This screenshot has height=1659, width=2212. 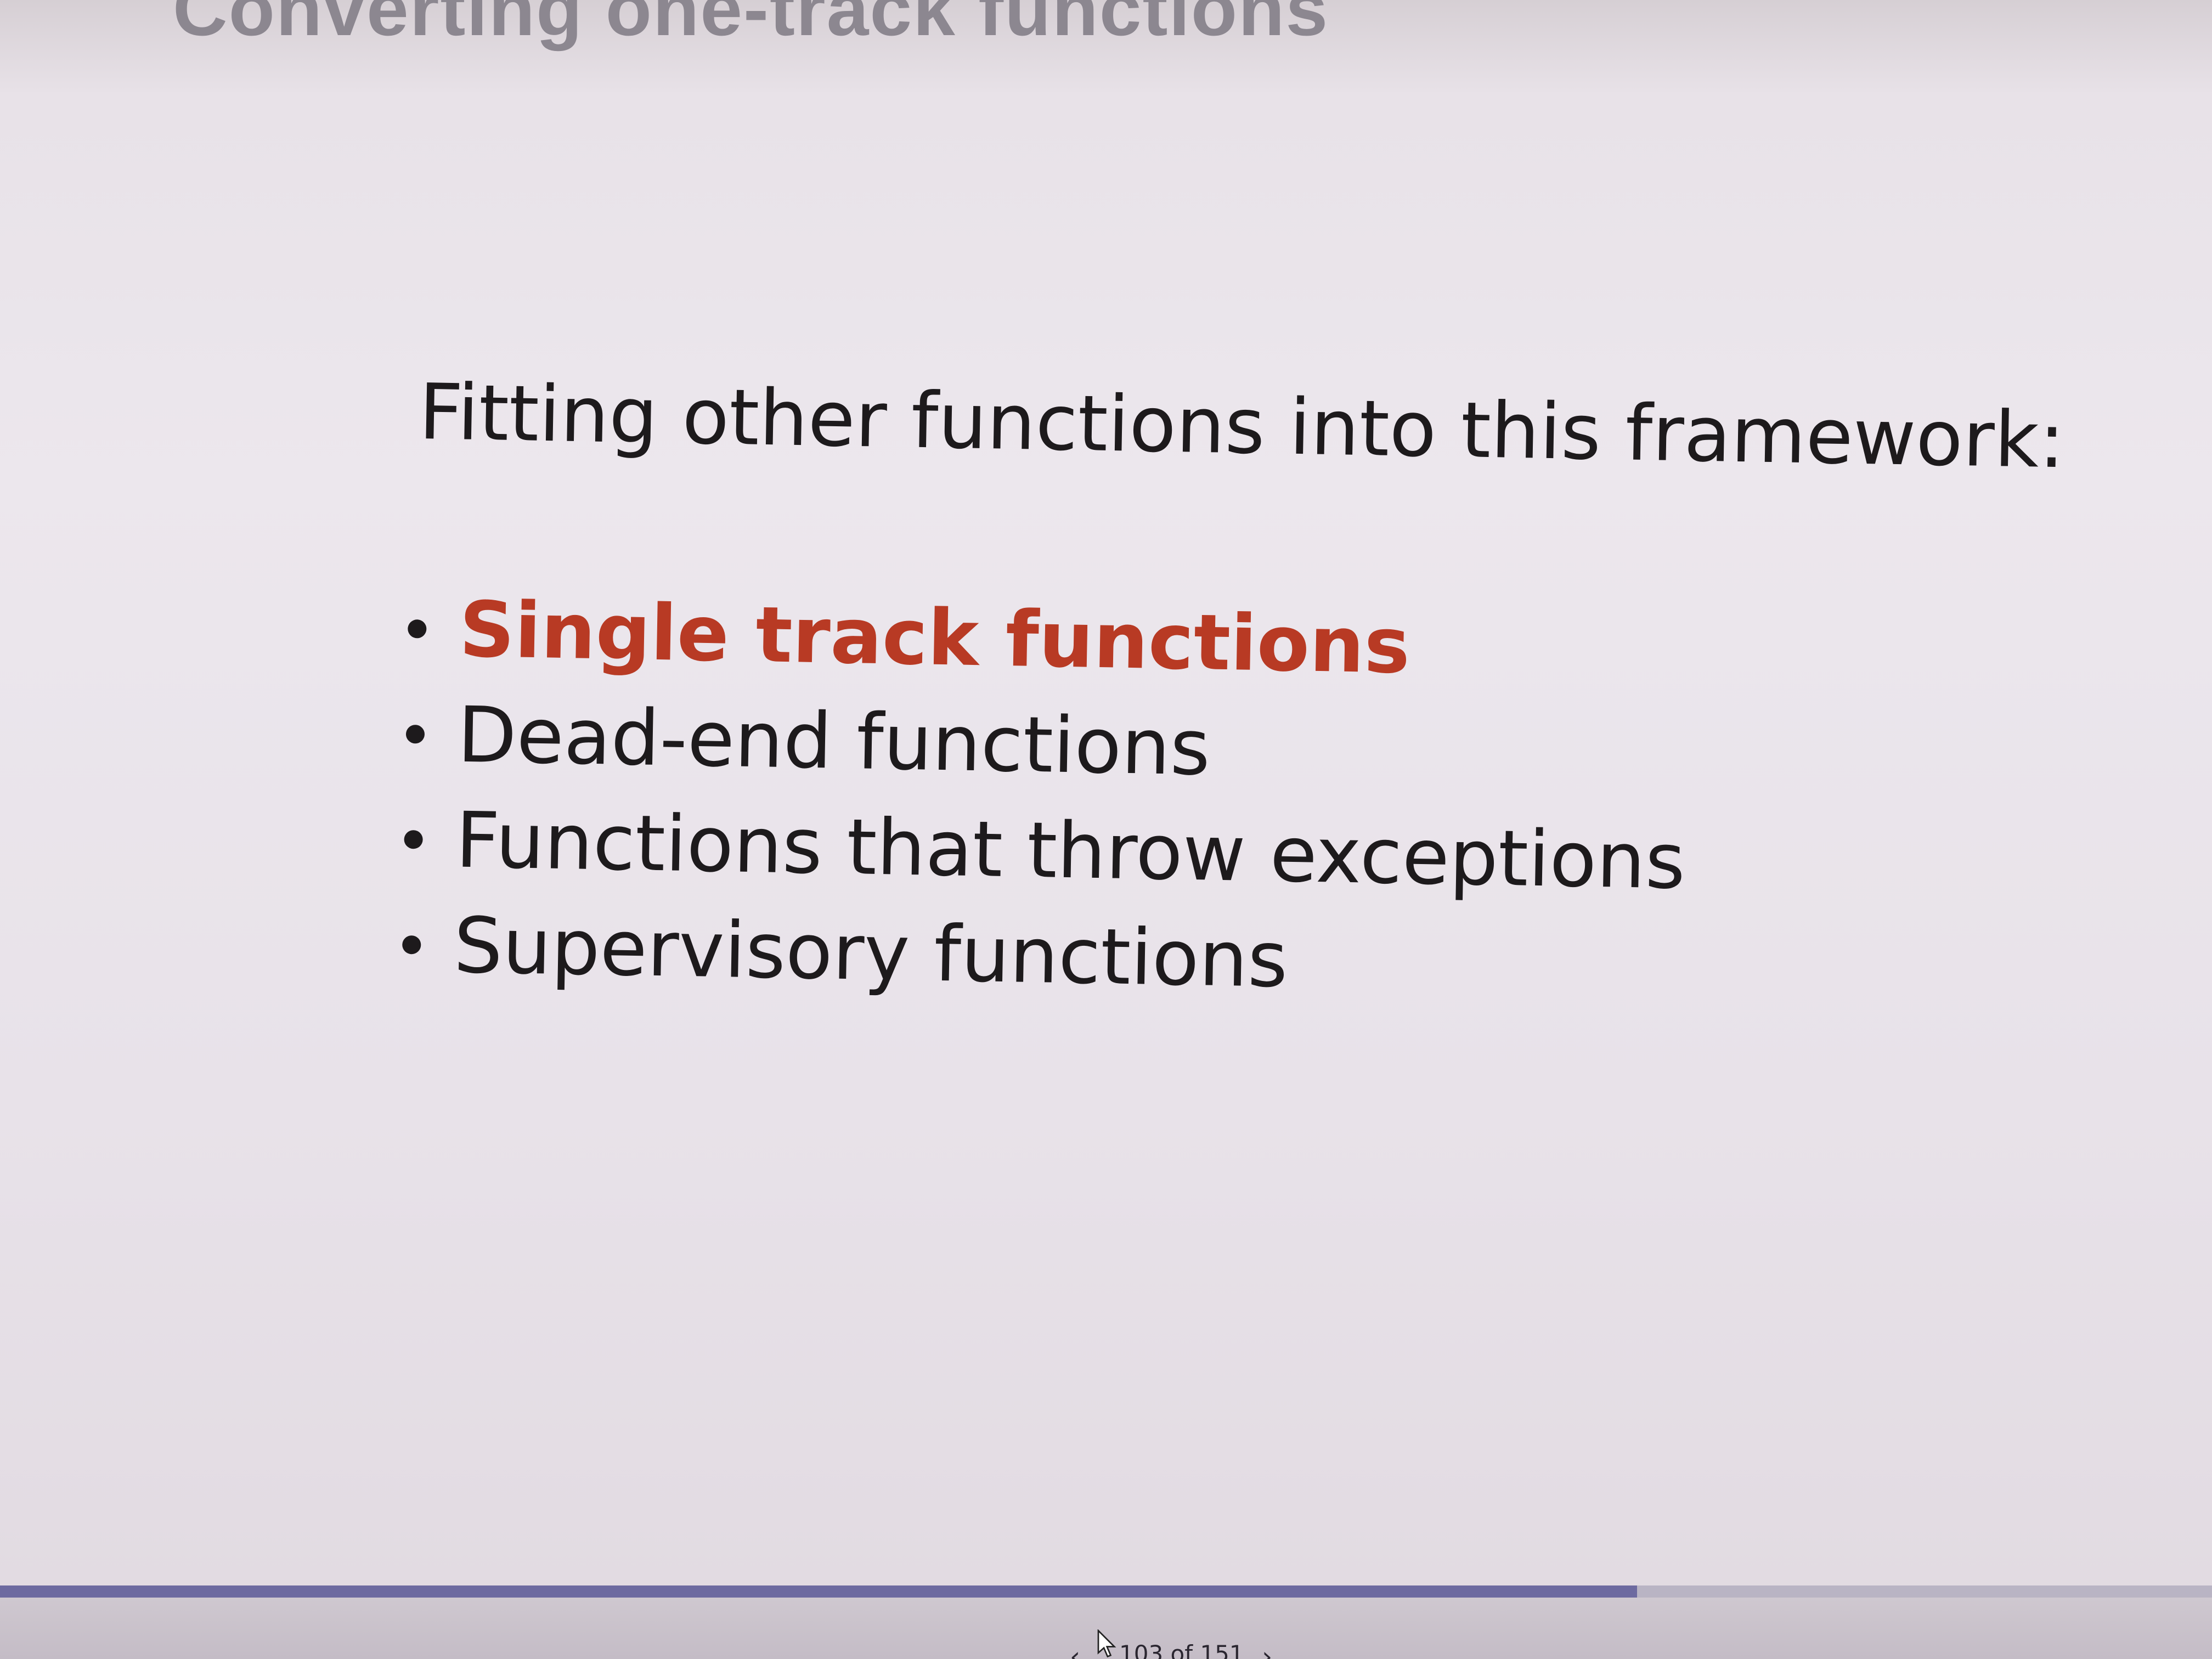 What do you see at coordinates (818, 1592) in the screenshot?
I see `slide-progress-fill` at bounding box center [818, 1592].